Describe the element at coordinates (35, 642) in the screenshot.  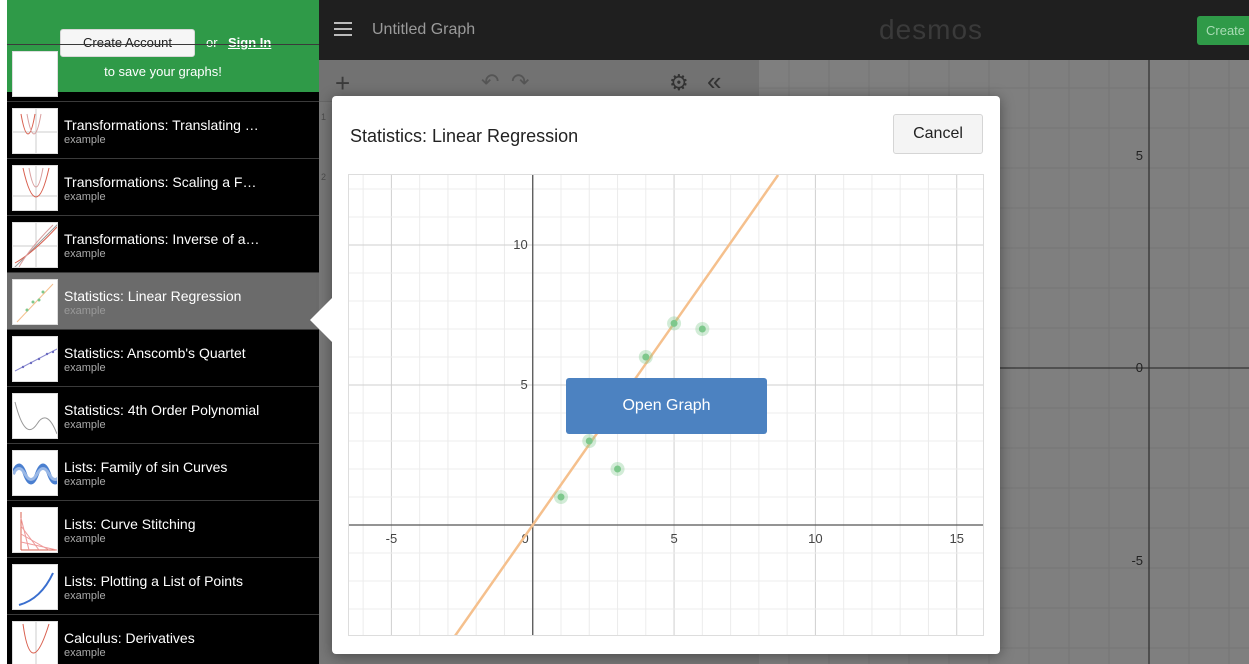
I see `derivatives-thumb-icon` at that location.